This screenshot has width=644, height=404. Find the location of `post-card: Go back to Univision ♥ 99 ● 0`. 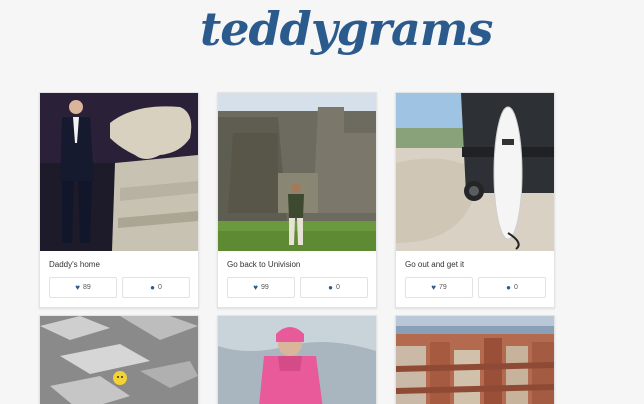

post-card: Go back to Univision ♥ 99 ● 0 is located at coordinates (297, 200).